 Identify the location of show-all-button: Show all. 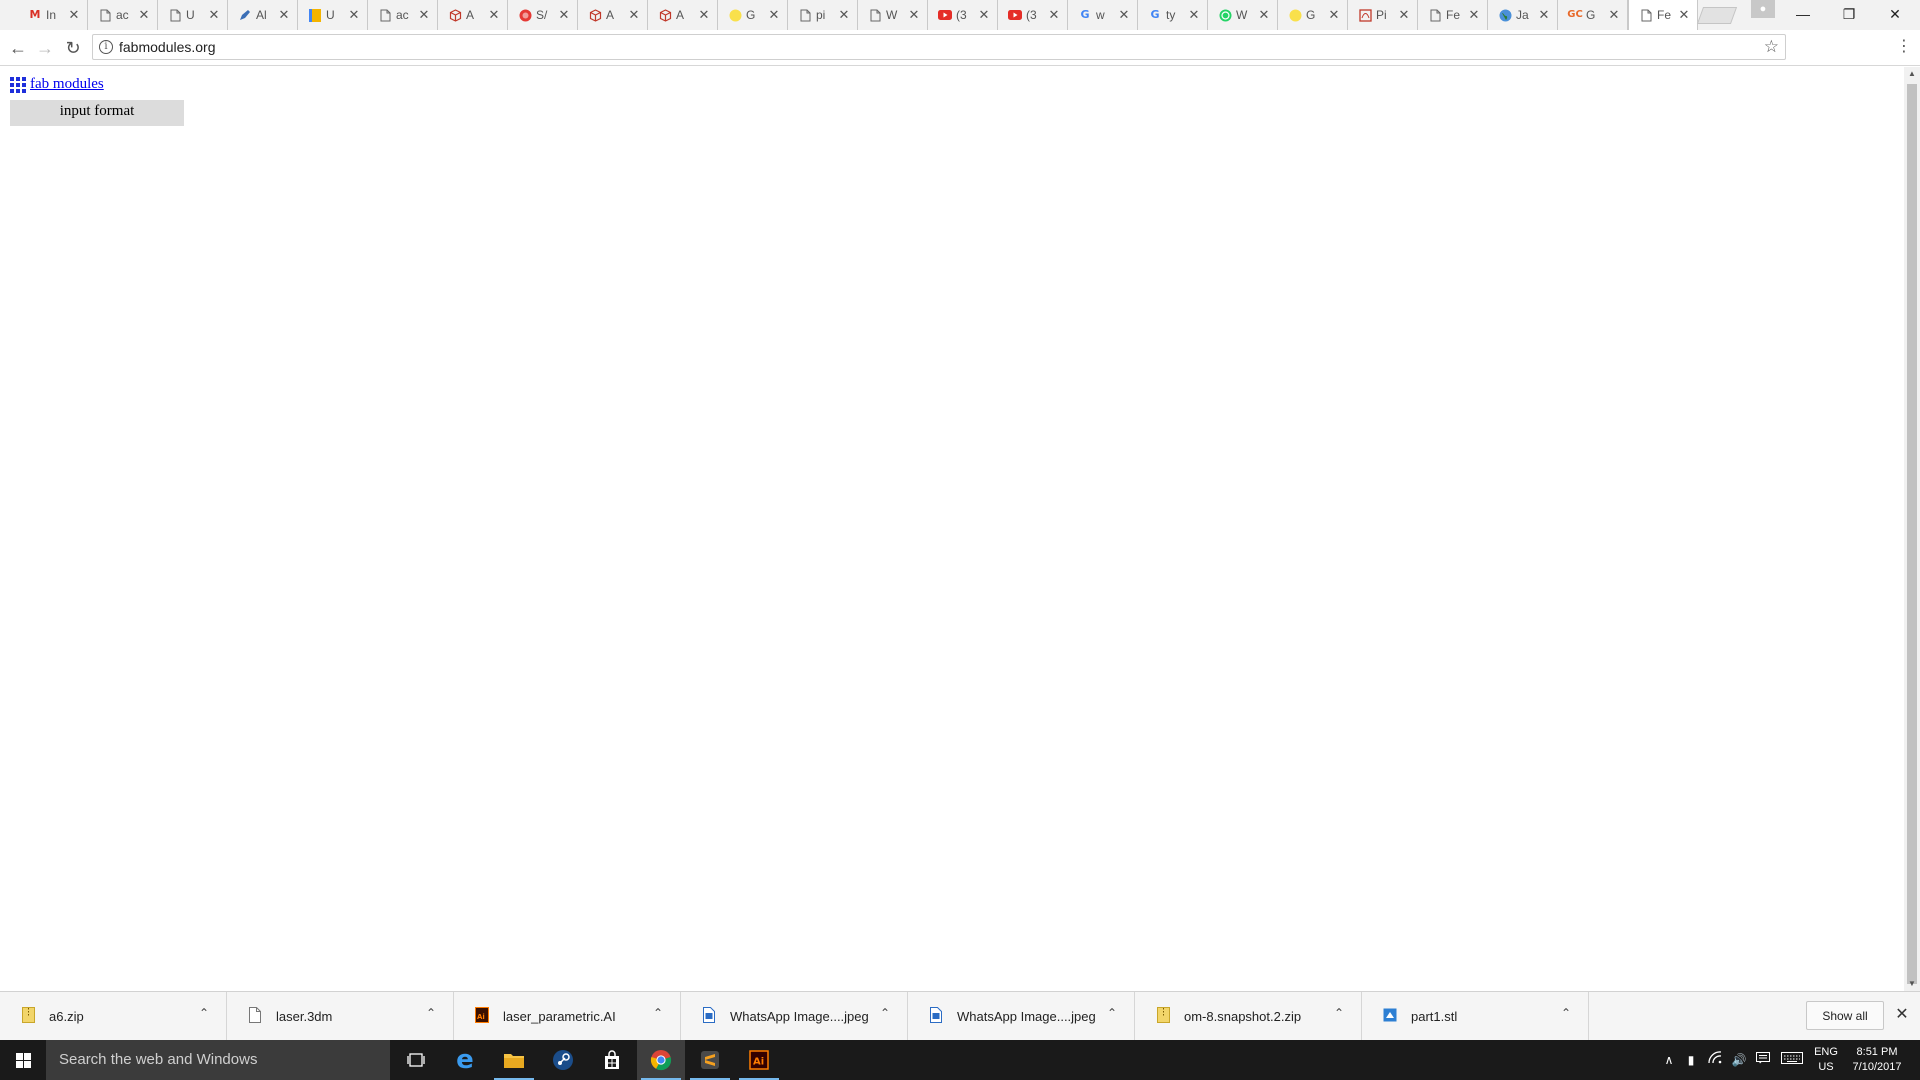
(1845, 1015).